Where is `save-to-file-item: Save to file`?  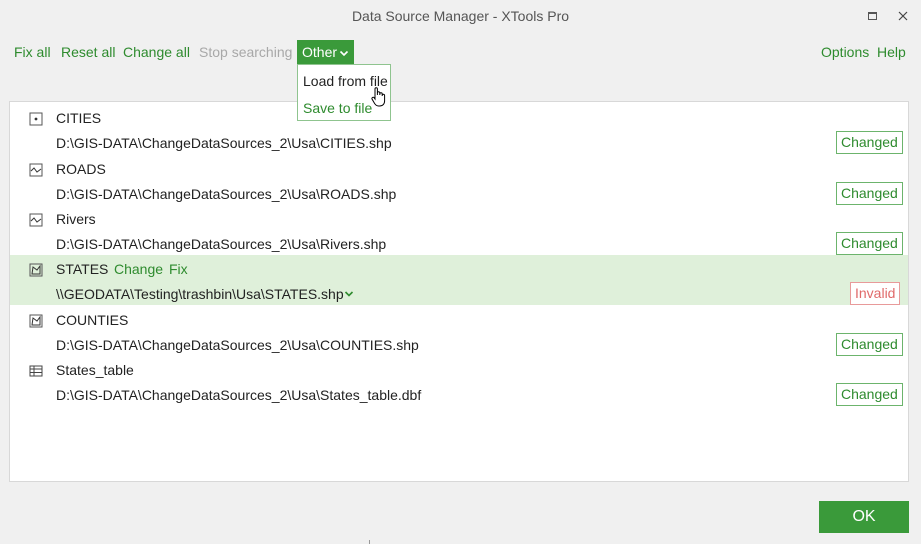
save-to-file-item: Save to file is located at coordinates (337, 108).